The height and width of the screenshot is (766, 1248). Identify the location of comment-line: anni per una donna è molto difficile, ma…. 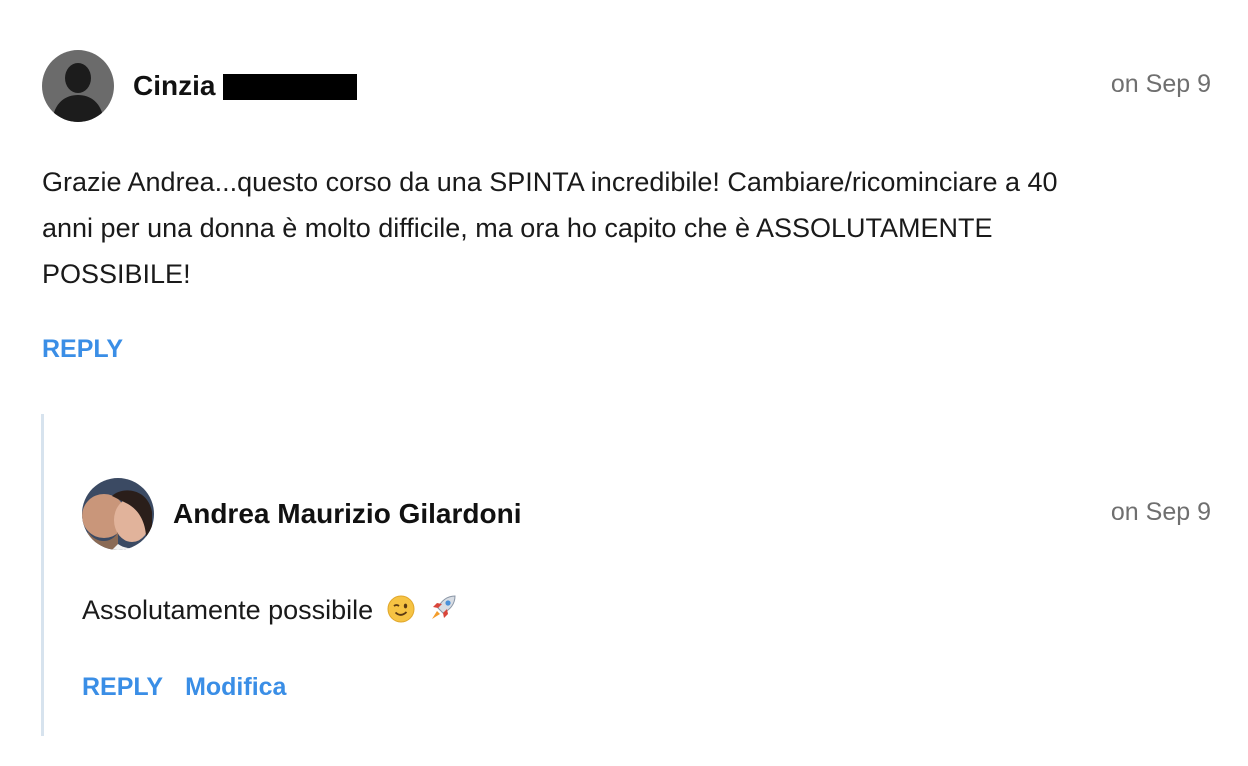
(517, 228).